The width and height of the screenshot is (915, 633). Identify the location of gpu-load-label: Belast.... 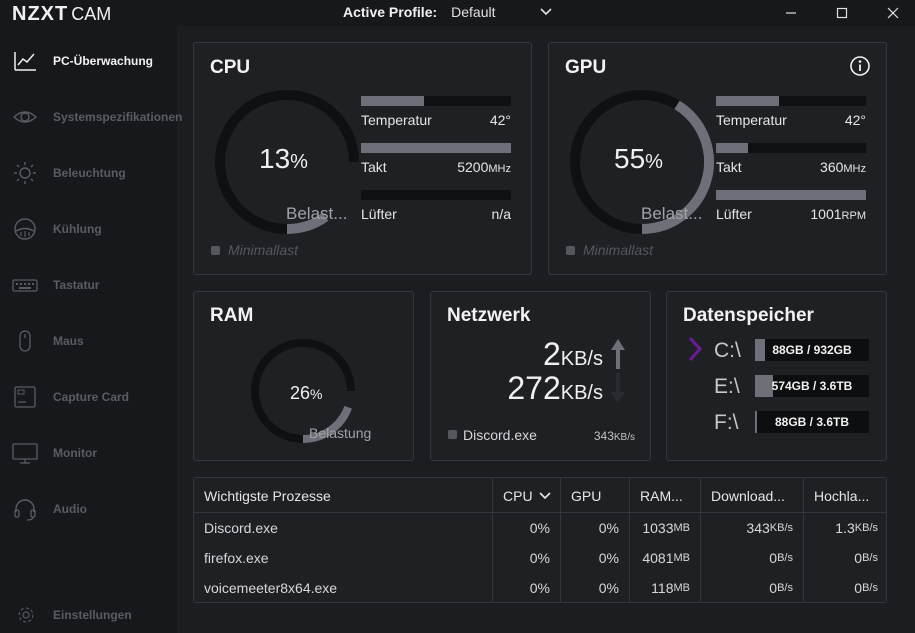
(672, 213).